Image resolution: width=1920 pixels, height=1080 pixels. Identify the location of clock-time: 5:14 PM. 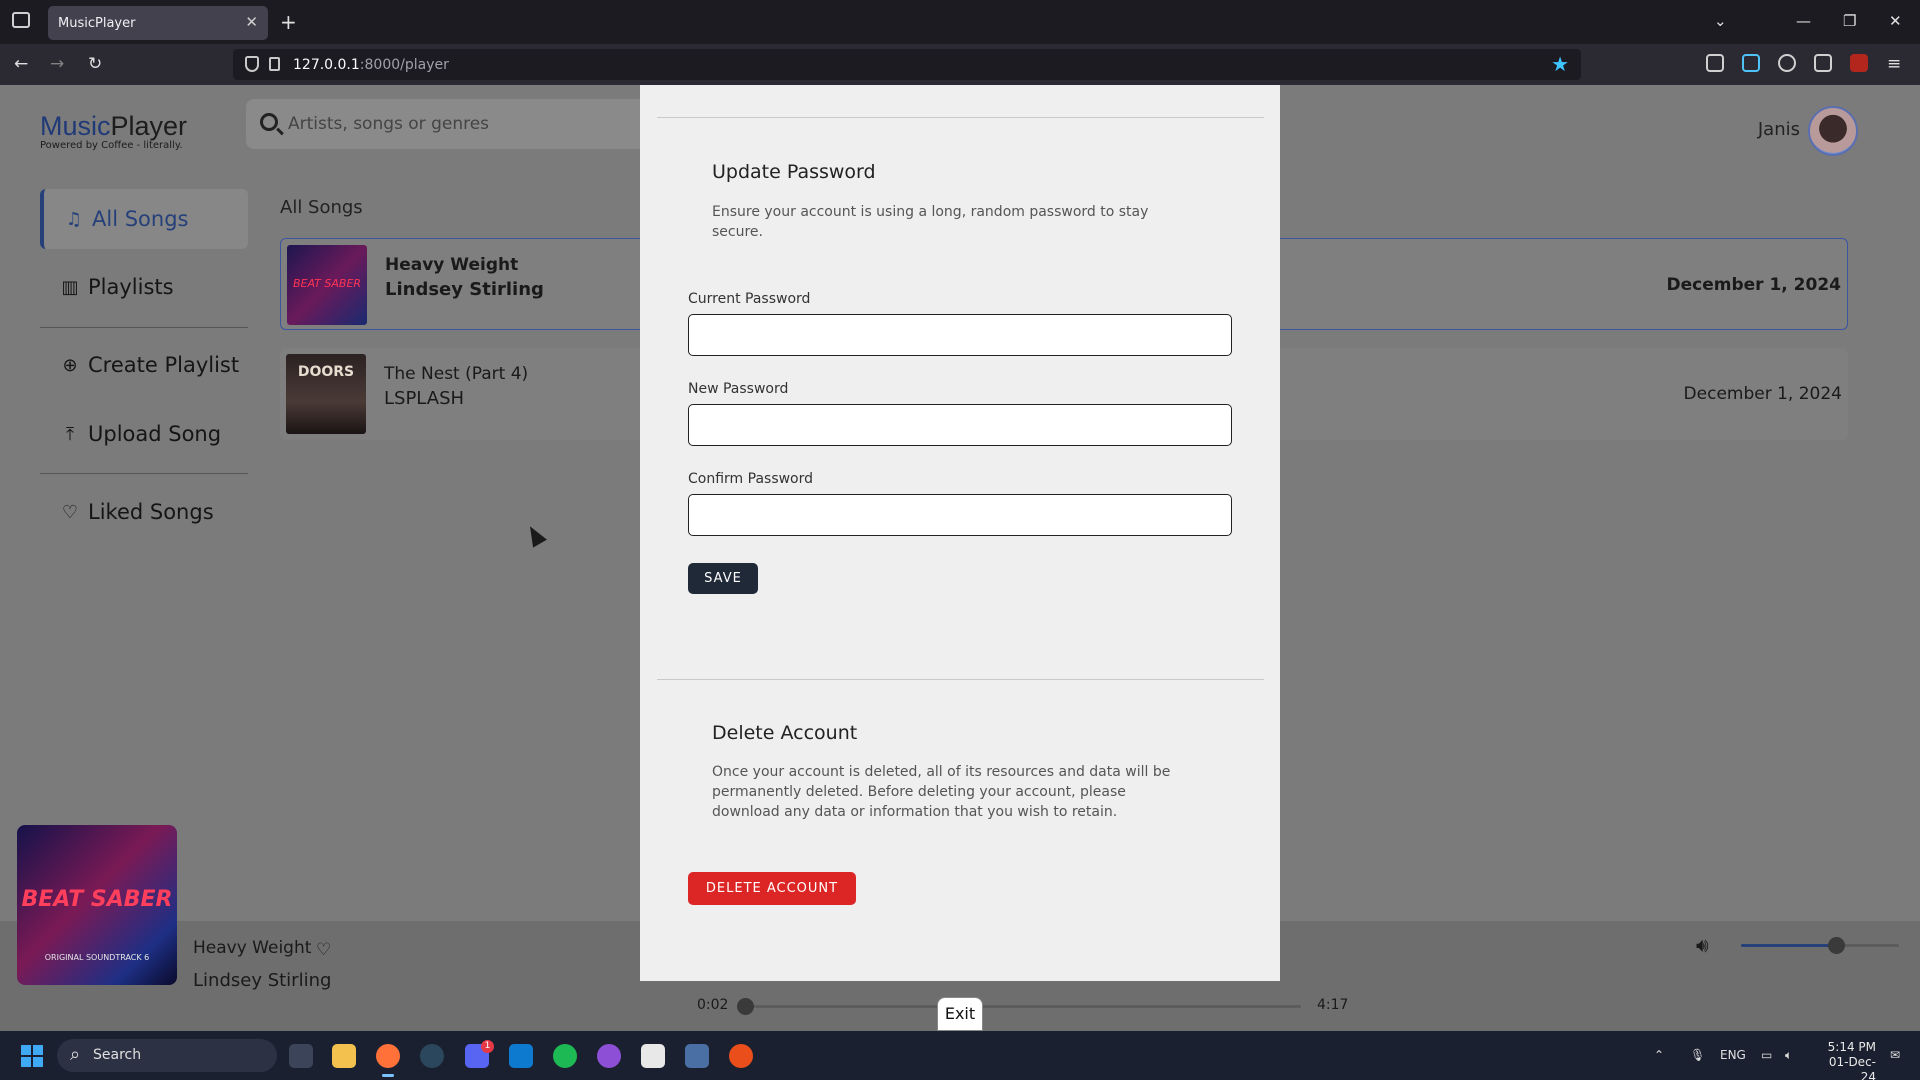
(1851, 1047).